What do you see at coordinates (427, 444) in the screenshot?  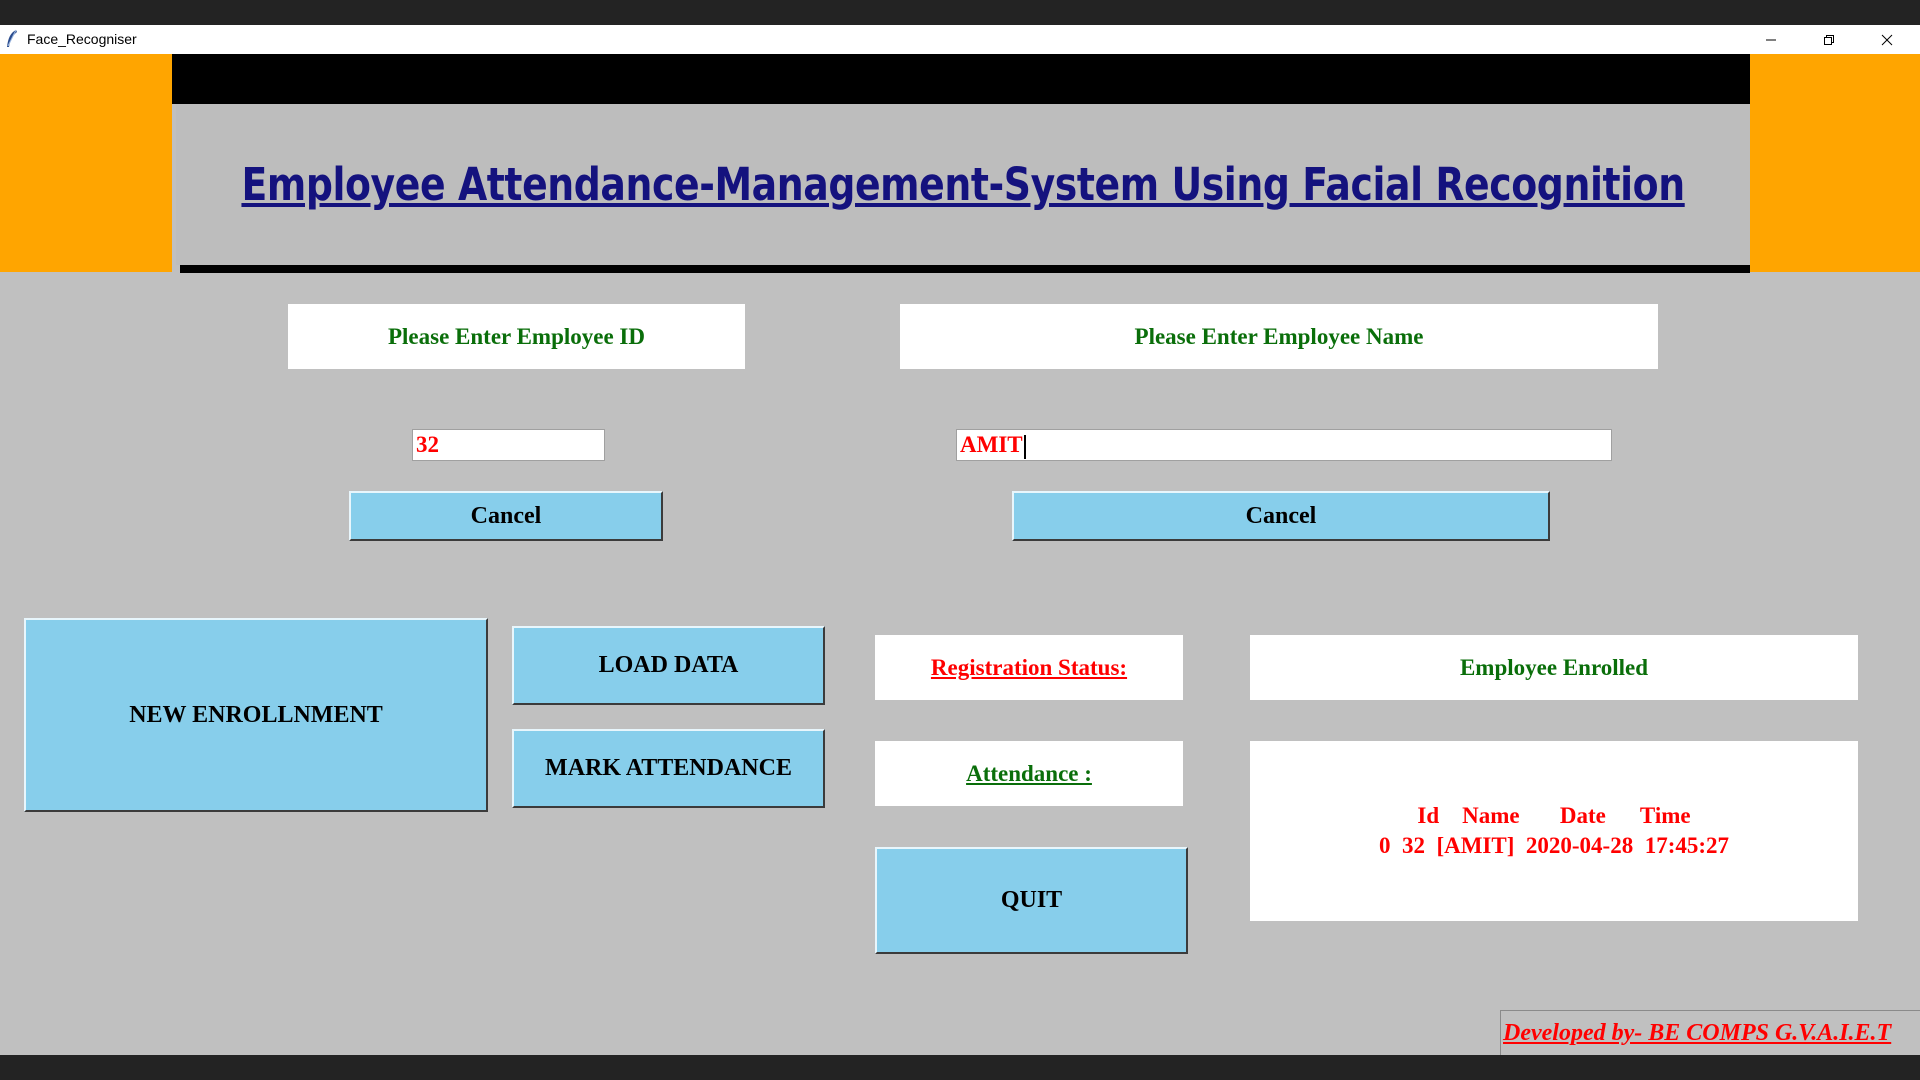 I see `employee-id-value: 32` at bounding box center [427, 444].